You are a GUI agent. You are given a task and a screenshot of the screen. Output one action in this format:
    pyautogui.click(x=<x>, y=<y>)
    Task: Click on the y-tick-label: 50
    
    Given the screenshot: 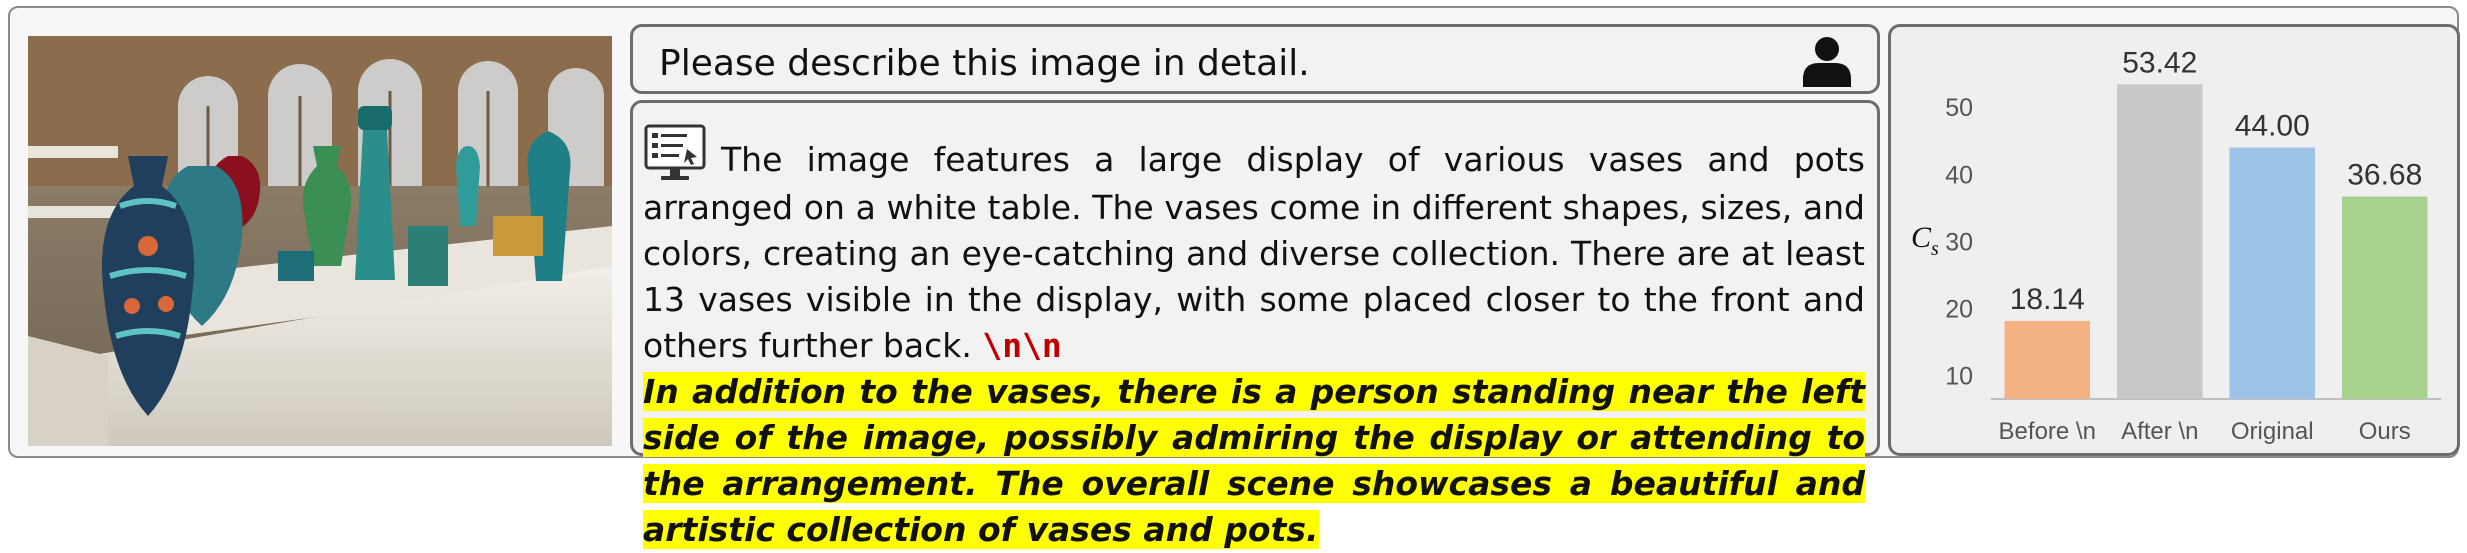 What is the action you would take?
    pyautogui.click(x=1959, y=108)
    